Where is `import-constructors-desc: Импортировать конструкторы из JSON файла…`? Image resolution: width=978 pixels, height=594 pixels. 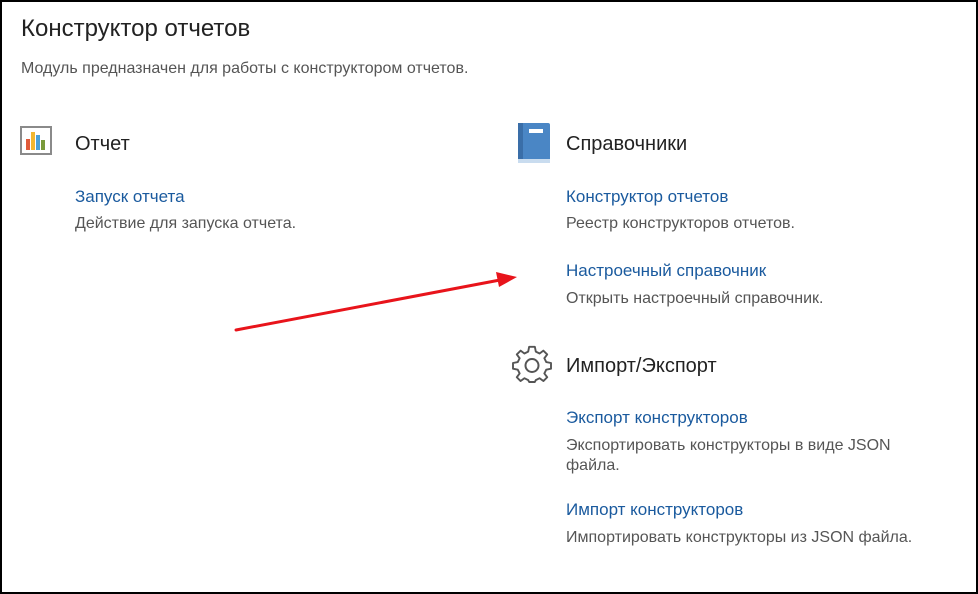
import-constructors-desc: Импортировать конструкторы из JSON файла… is located at coordinates (739, 537).